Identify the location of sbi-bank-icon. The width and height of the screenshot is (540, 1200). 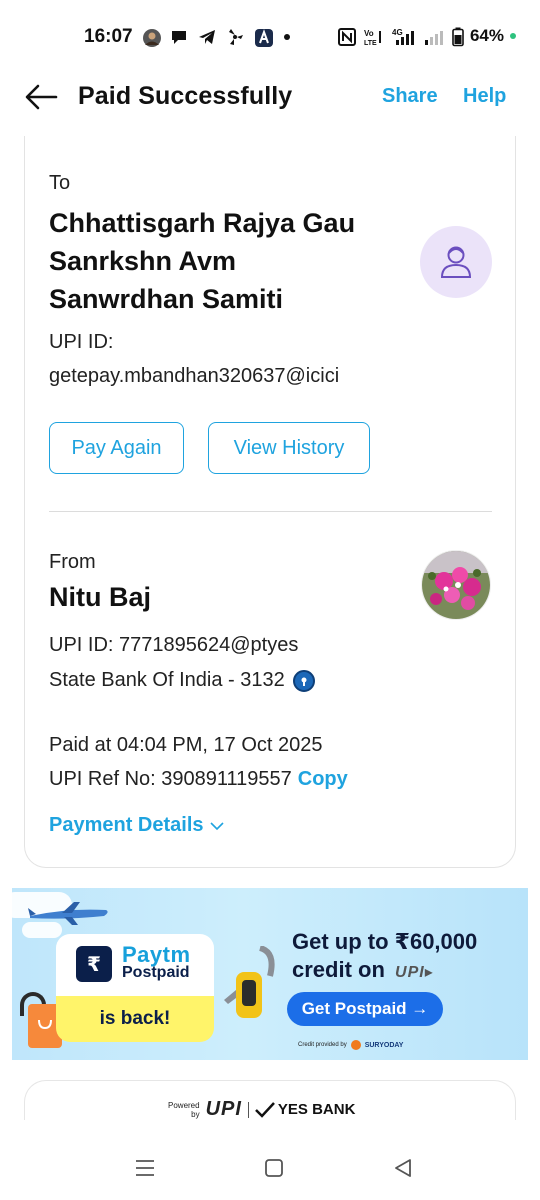
(303, 680).